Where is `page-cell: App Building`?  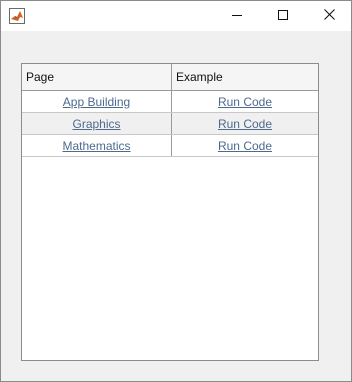 page-cell: App Building is located at coordinates (97, 101).